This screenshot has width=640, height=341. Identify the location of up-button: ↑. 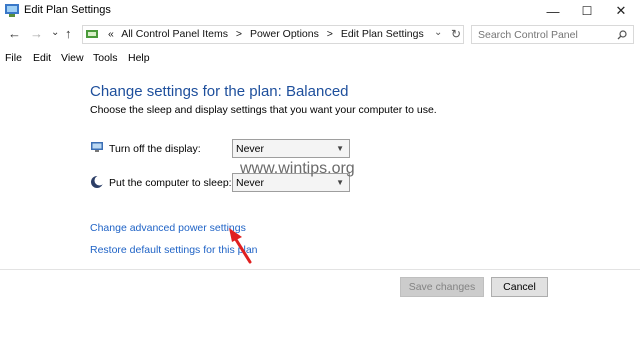
(68, 33).